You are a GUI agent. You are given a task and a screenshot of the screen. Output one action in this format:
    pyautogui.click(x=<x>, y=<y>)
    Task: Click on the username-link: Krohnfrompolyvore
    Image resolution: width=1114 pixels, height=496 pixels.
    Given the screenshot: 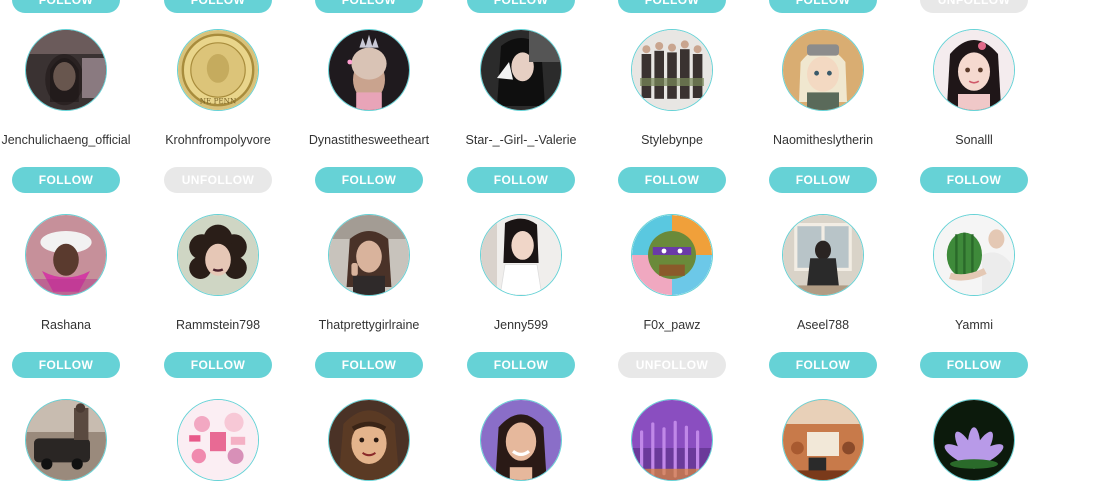 What is the action you would take?
    pyautogui.click(x=218, y=140)
    